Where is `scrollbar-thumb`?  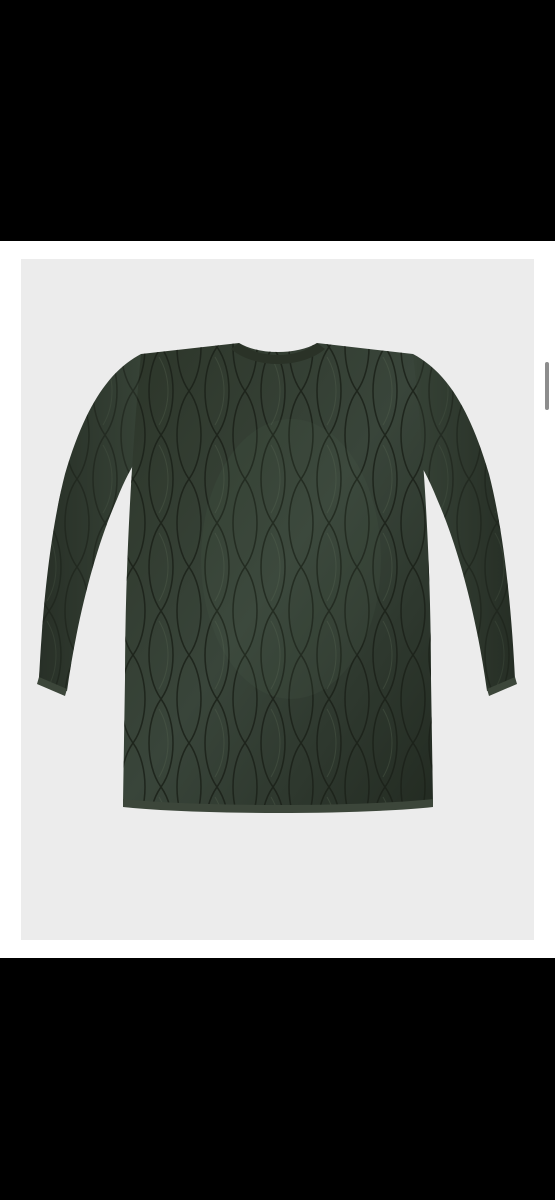 scrollbar-thumb is located at coordinates (547, 386).